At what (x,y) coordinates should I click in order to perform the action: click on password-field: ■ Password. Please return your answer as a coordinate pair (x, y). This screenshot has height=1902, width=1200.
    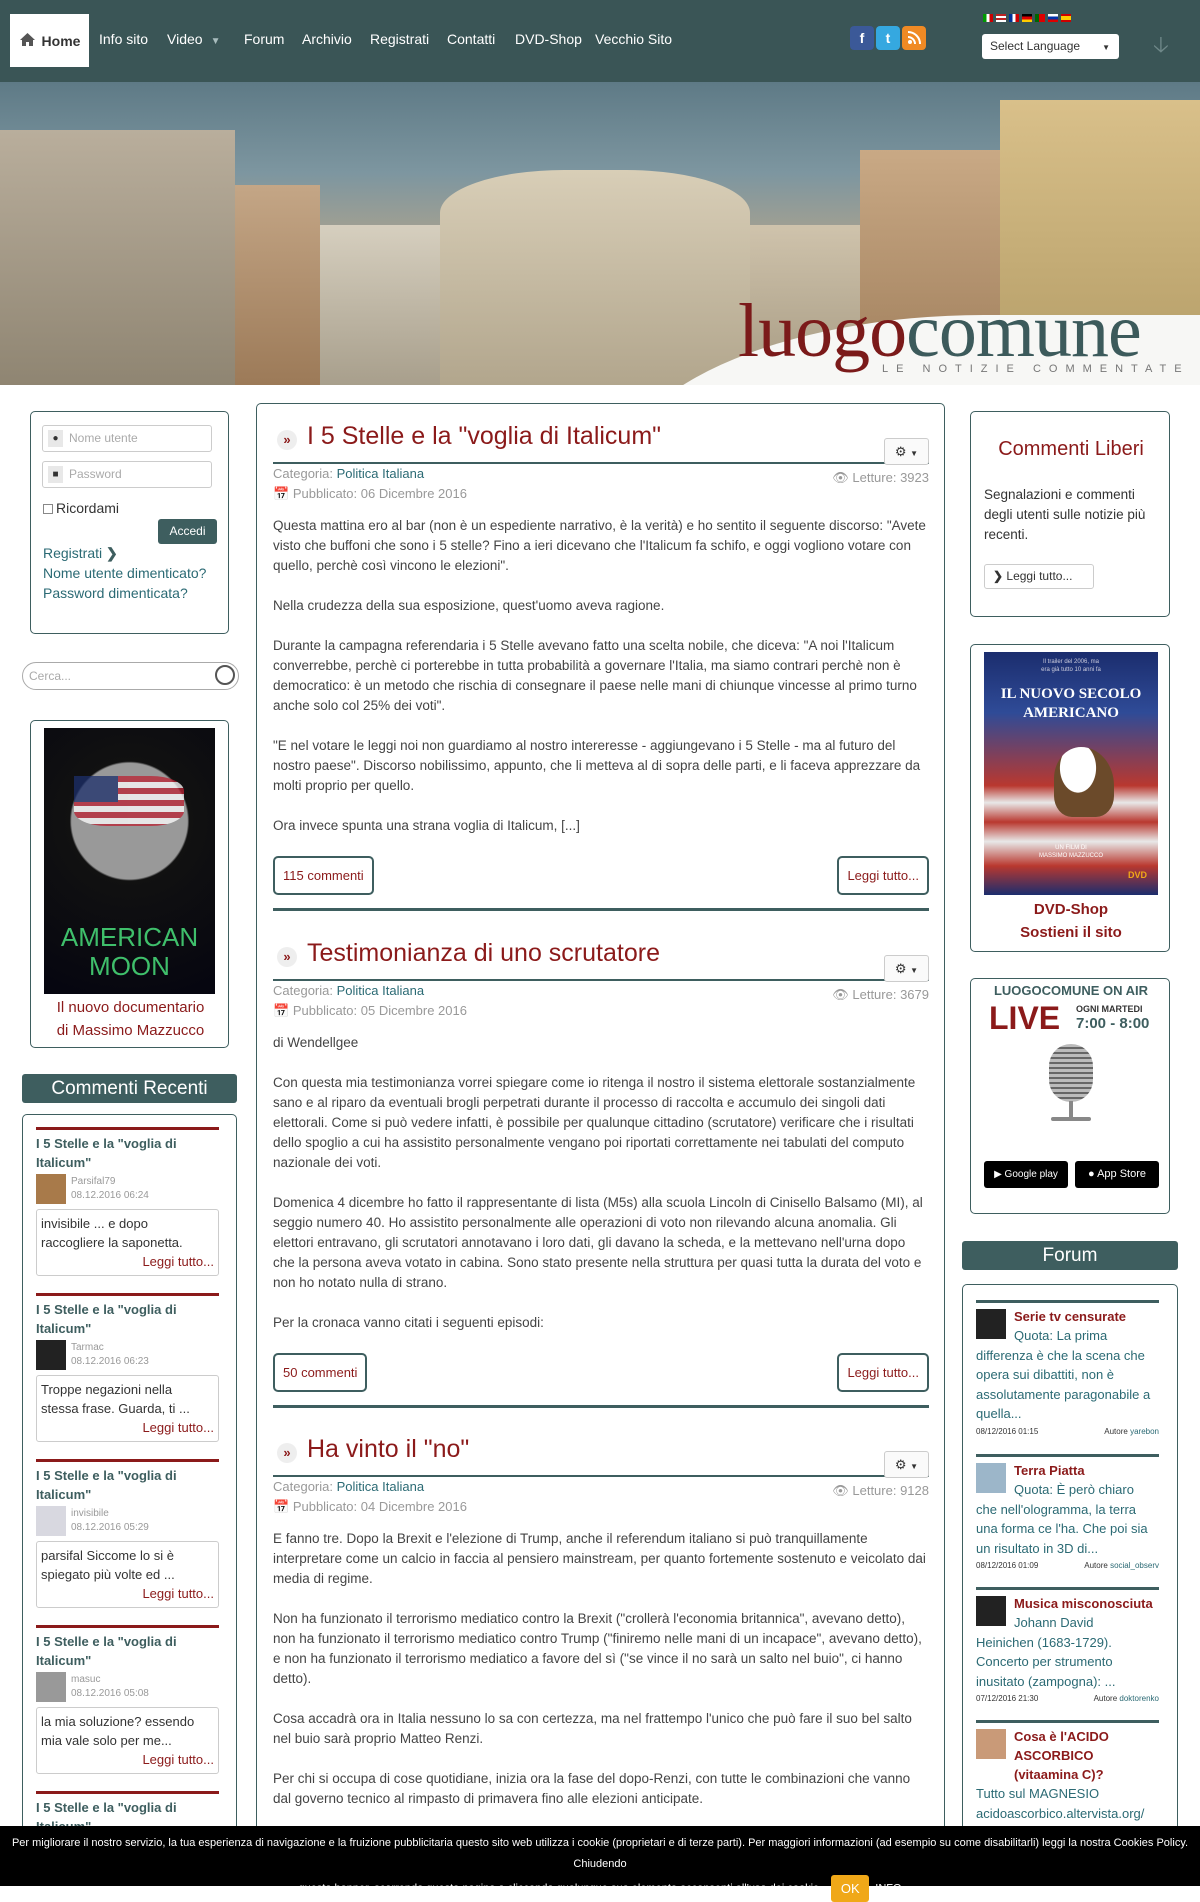
    Looking at the image, I should click on (127, 474).